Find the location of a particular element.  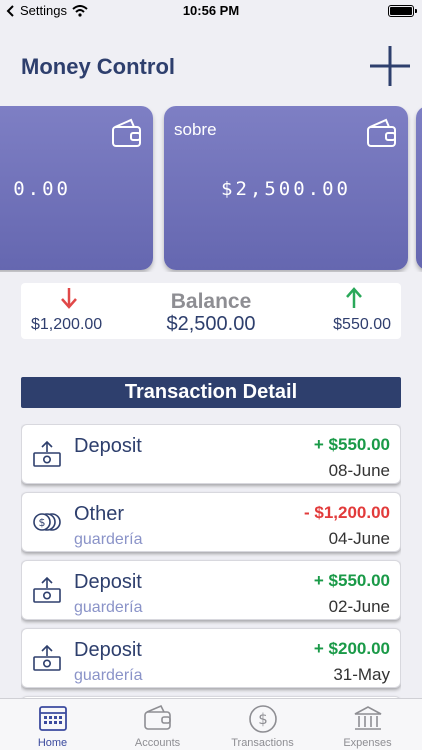

balance-summary: $1,200.00 Balance $2,500.00 $550.00 is located at coordinates (211, 311).